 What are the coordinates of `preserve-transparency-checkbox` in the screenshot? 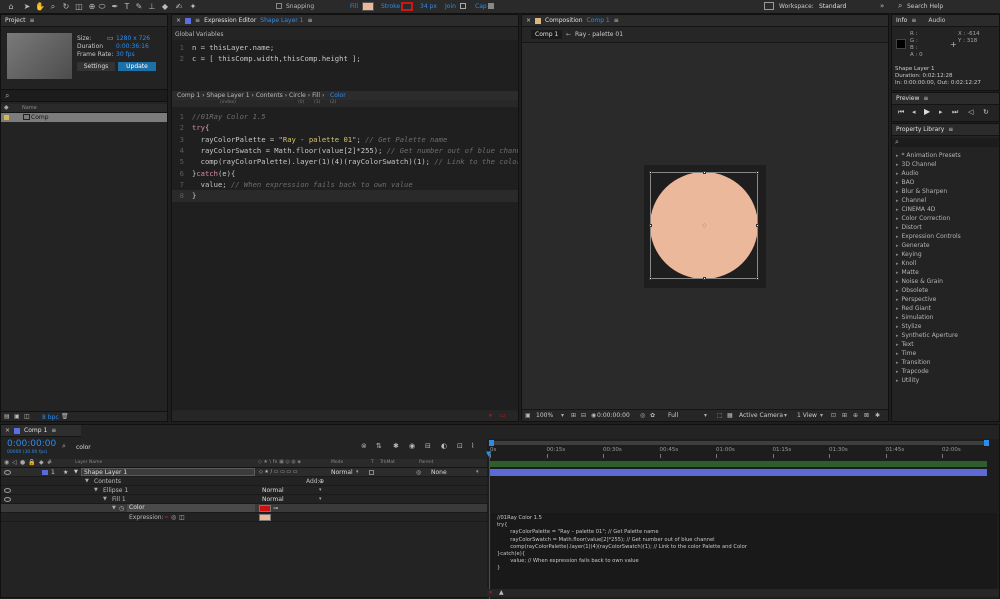 It's located at (371, 472).